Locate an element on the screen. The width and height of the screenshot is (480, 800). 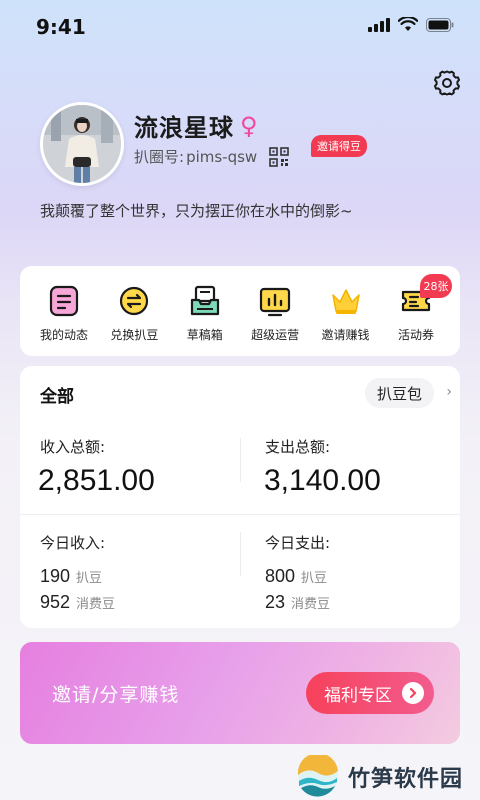
drafts-icon is located at coordinates (204, 300).